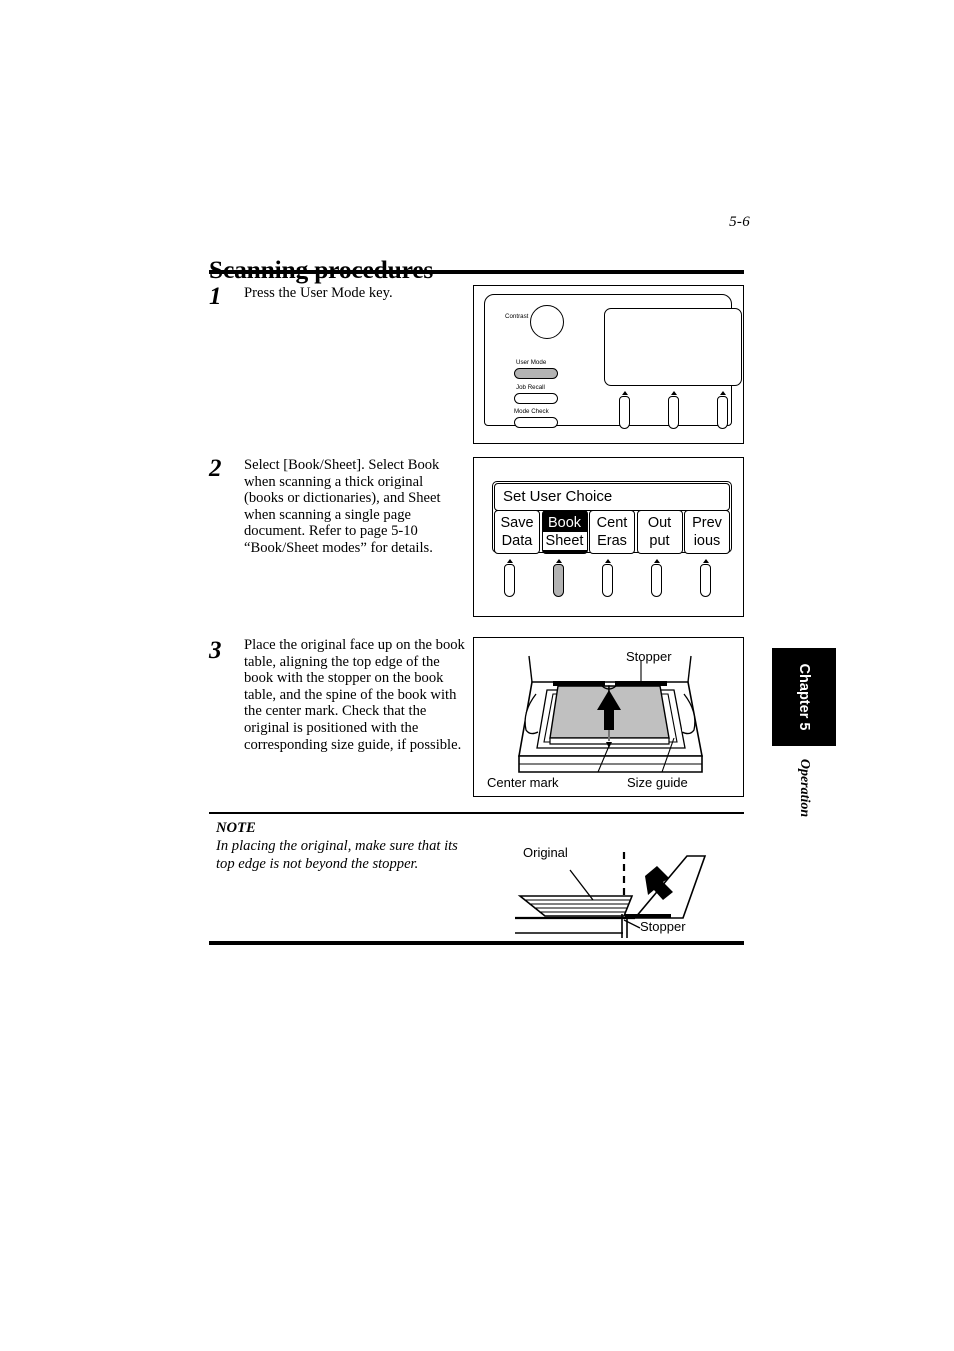 The image size is (954, 1351). What do you see at coordinates (547, 322) in the screenshot?
I see `contrast-knob` at bounding box center [547, 322].